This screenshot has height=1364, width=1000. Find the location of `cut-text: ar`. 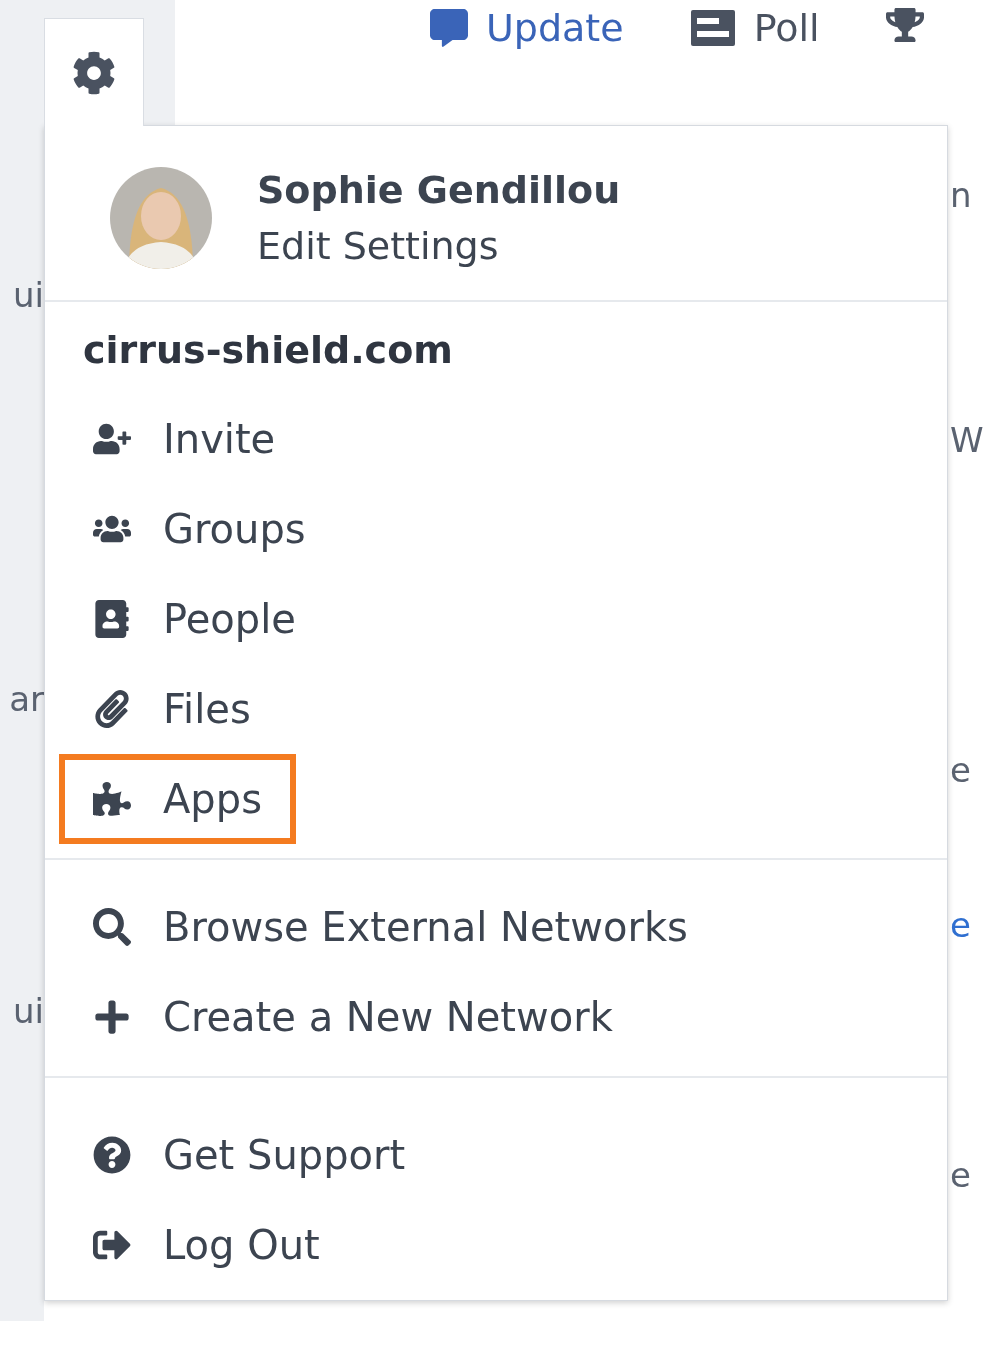

cut-text: ar is located at coordinates (26, 699).